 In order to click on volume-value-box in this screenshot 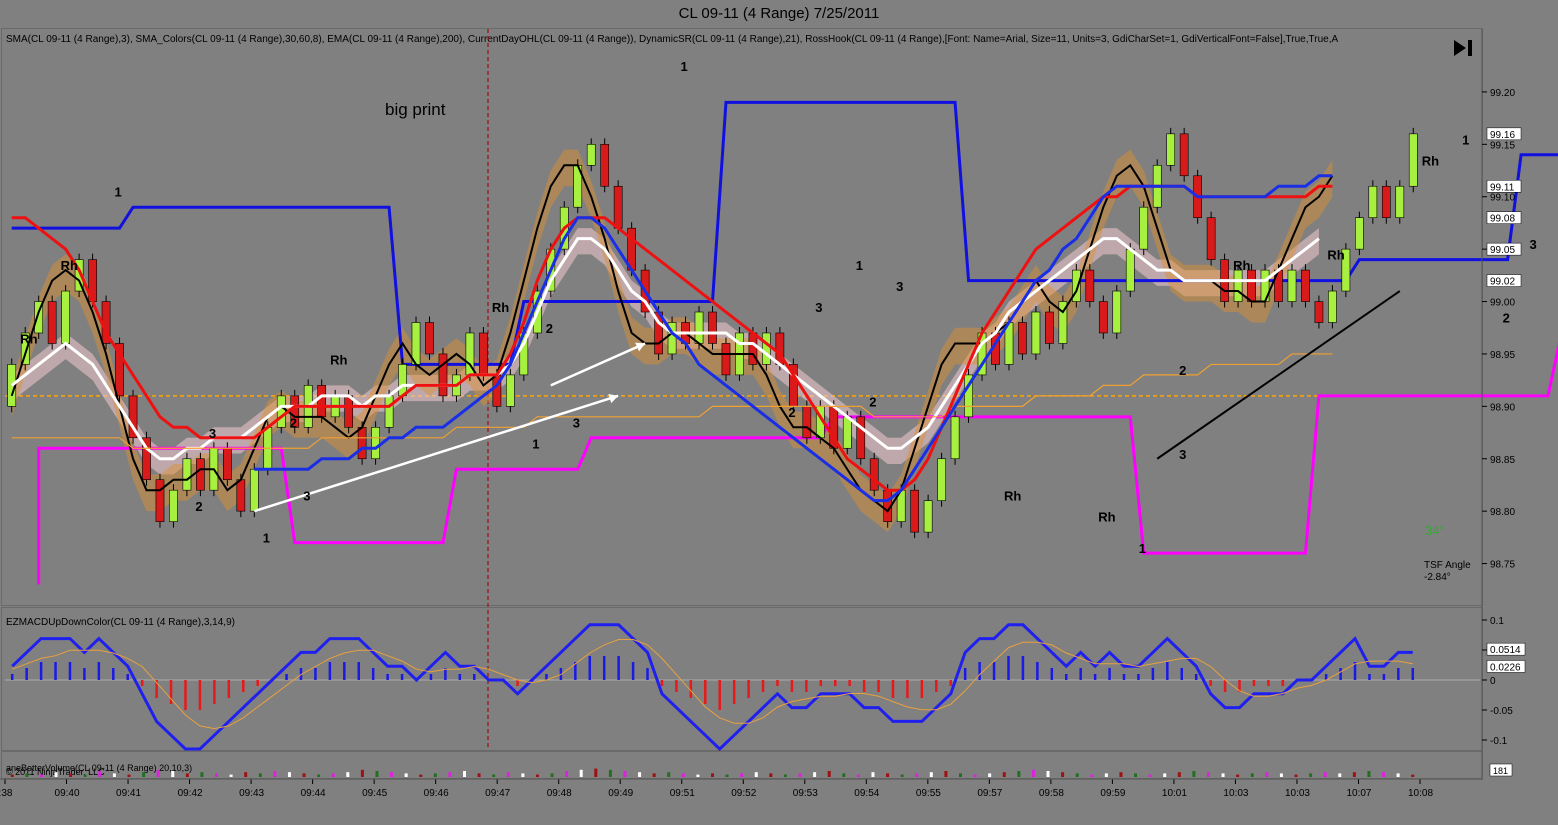, I will do `click(1501, 770)`.